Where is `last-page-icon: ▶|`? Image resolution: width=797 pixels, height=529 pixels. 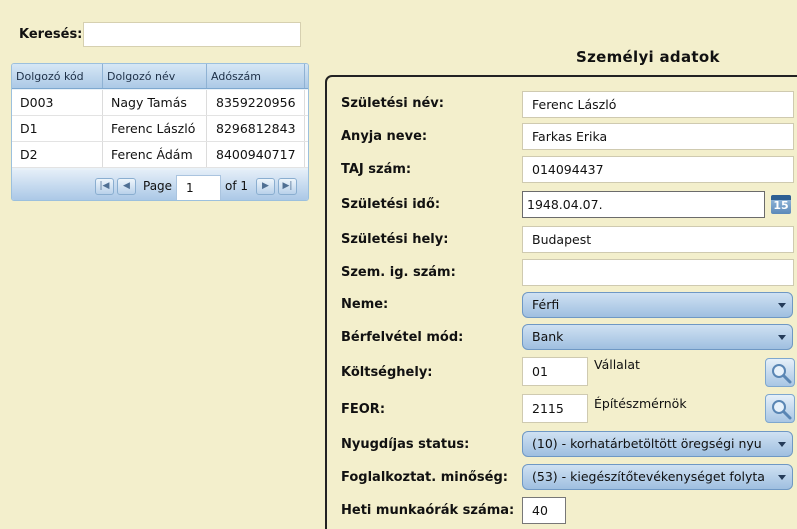 last-page-icon: ▶| is located at coordinates (287, 186).